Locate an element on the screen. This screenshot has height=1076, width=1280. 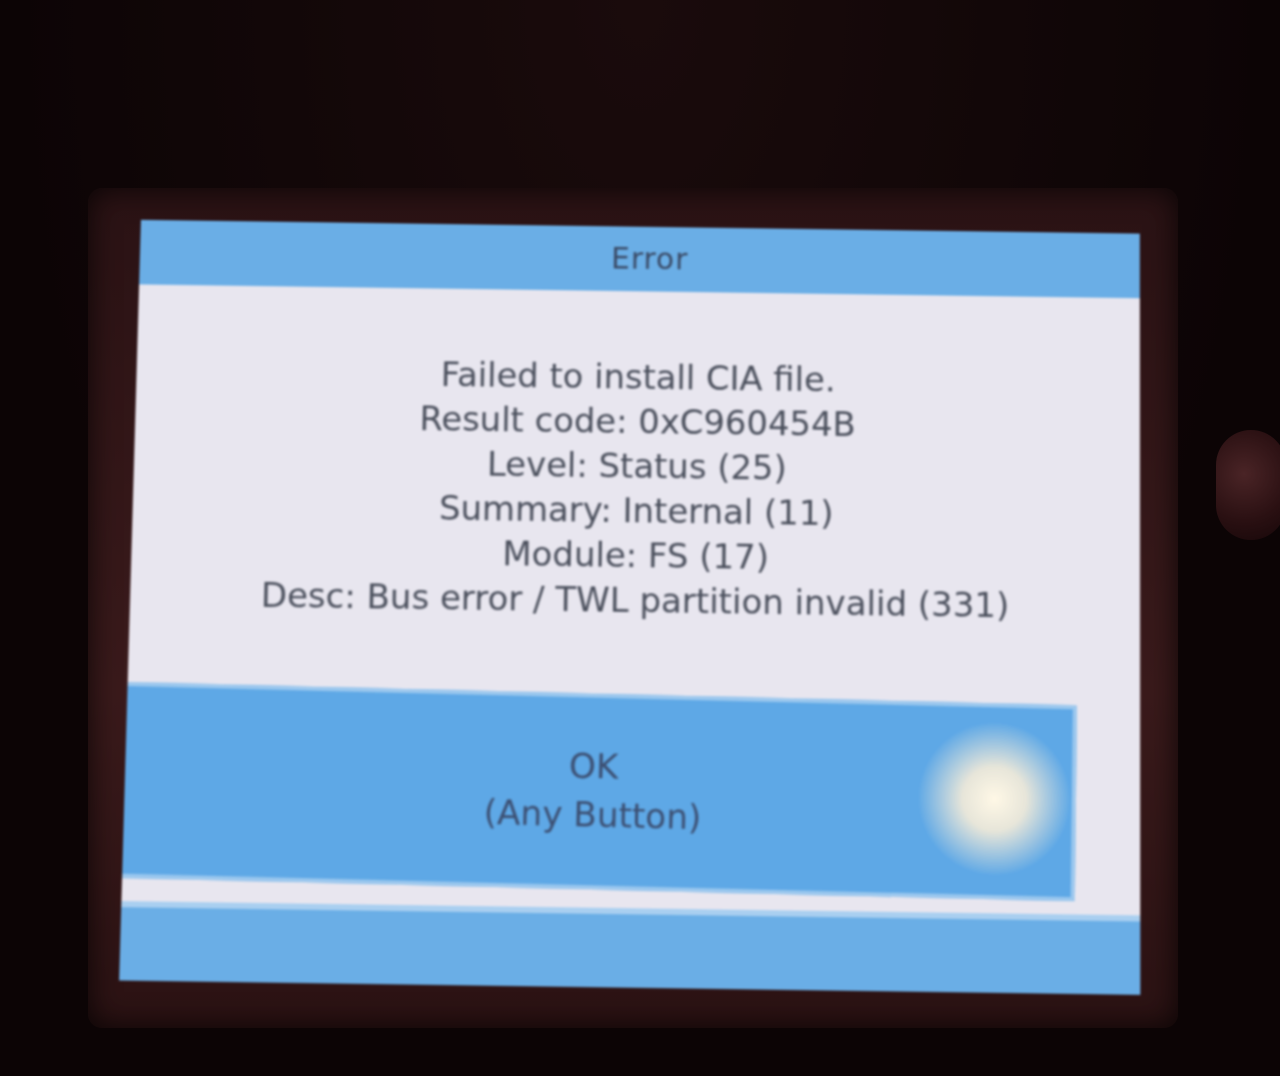
device-side-button is located at coordinates (1248, 485).